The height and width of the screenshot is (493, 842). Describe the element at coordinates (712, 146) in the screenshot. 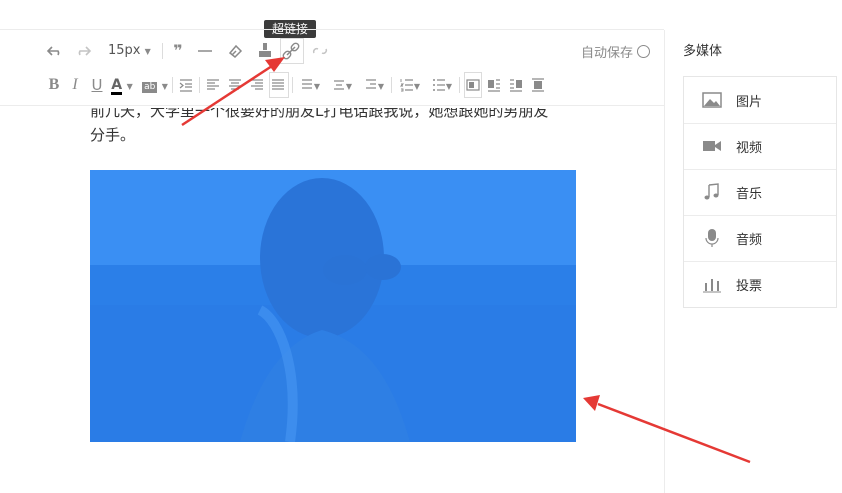

I see `video-icon` at that location.